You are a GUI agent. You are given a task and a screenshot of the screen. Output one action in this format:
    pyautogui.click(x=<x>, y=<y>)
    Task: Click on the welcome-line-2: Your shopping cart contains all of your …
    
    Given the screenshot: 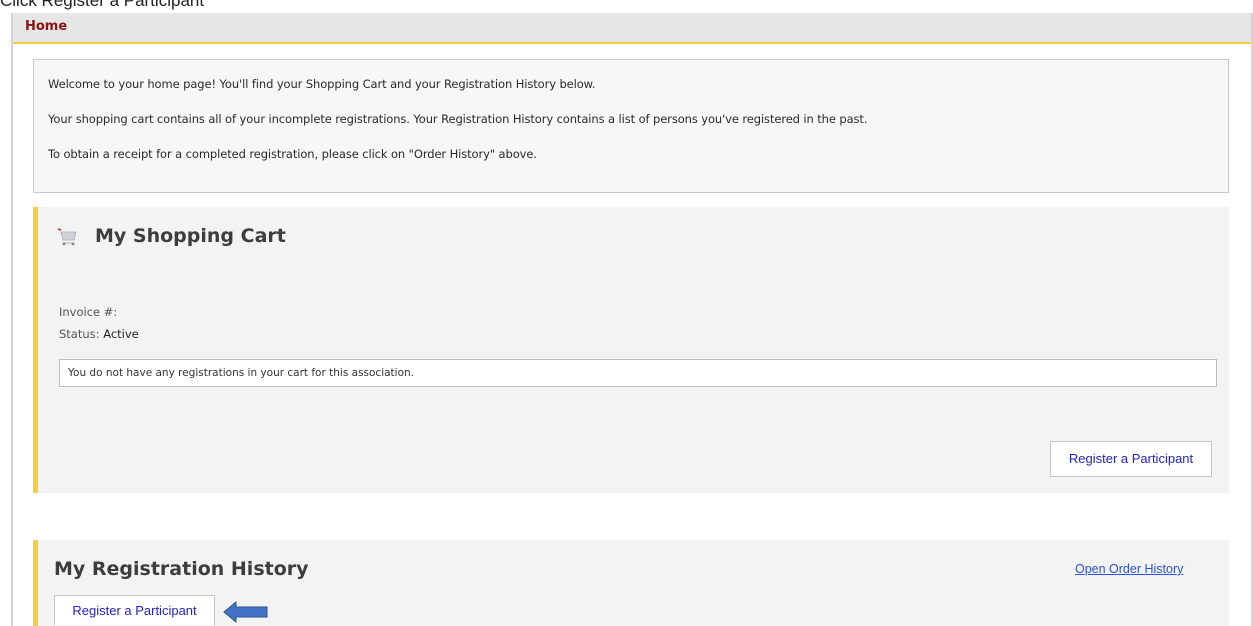 What is the action you would take?
    pyautogui.click(x=458, y=119)
    